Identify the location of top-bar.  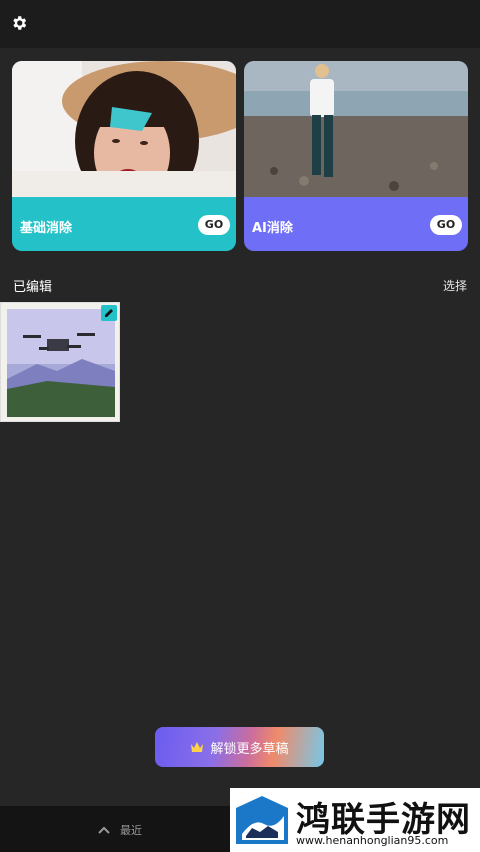
(240, 24).